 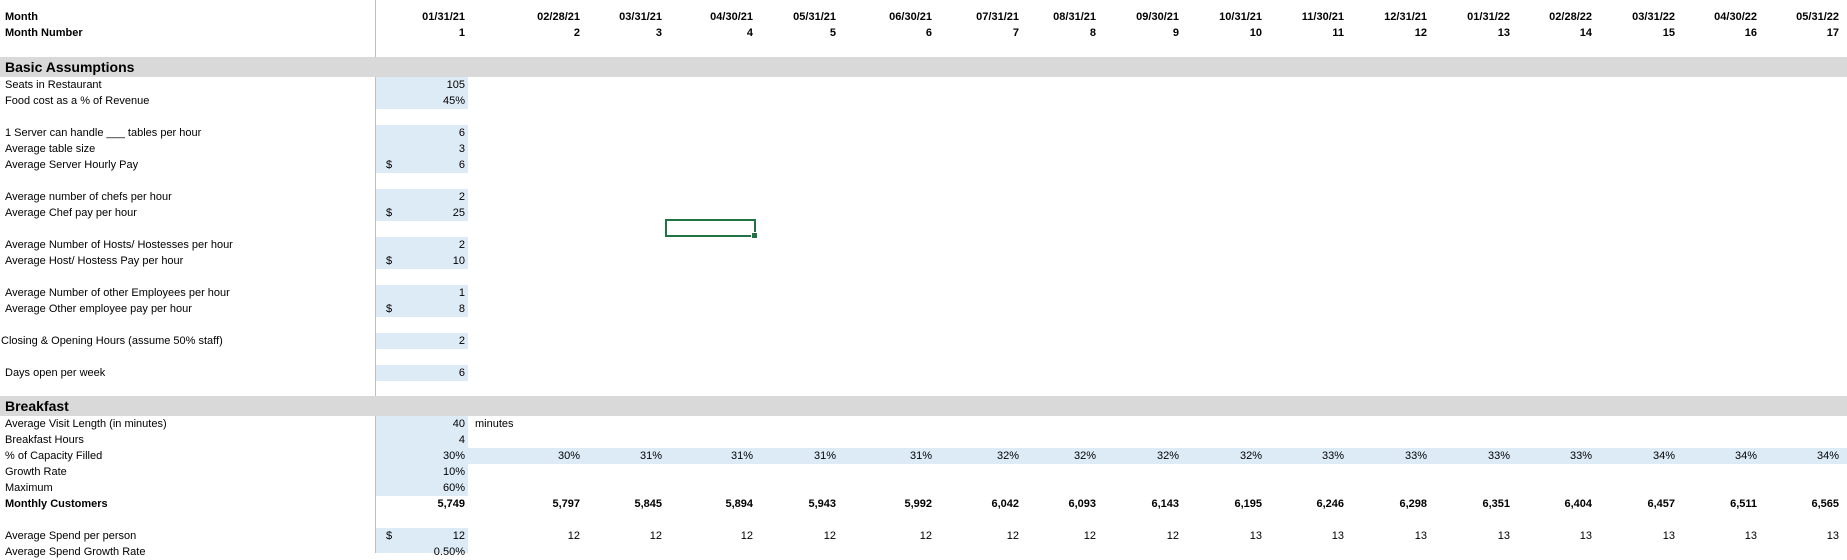 I want to click on customers-cell: 6,042, so click(x=979, y=504).